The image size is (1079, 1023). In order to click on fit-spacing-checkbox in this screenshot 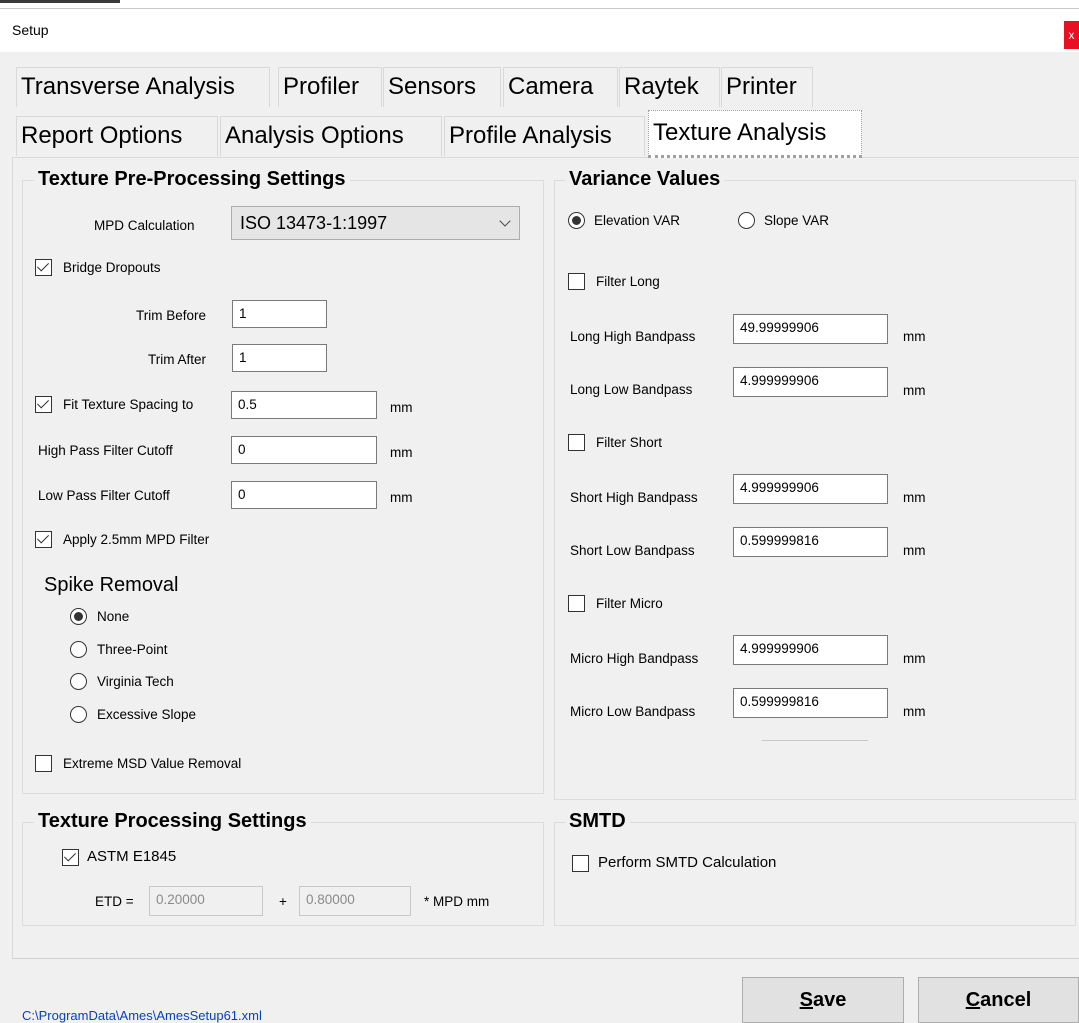, I will do `click(43, 404)`.